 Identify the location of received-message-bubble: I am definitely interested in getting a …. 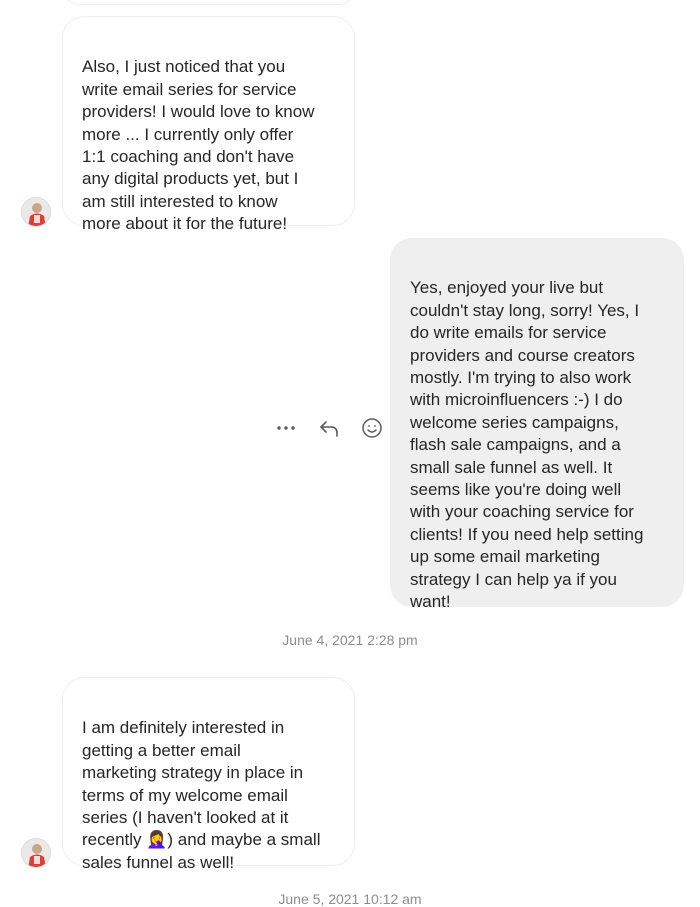
(208, 774).